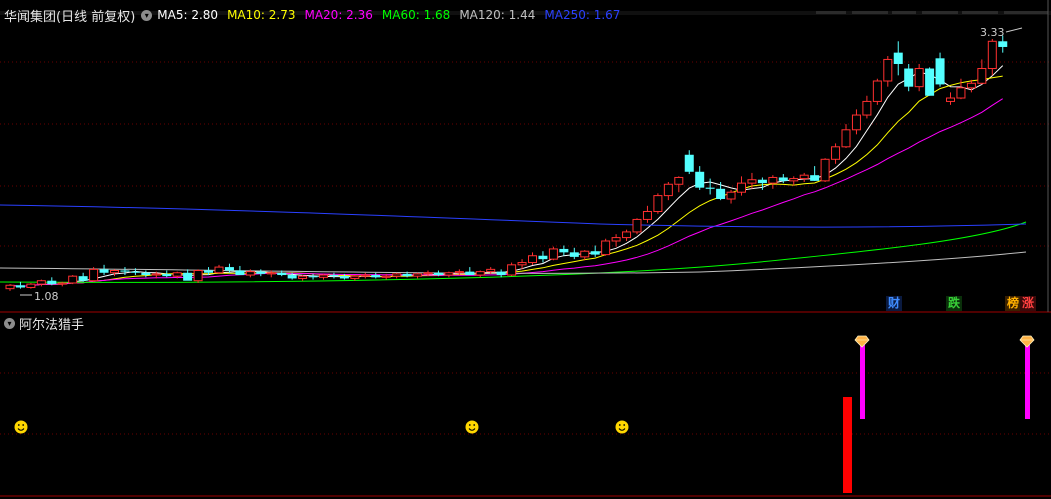 The image size is (1051, 499). I want to click on indicator-header: ▾ 阿尔法猎手, so click(42, 323).